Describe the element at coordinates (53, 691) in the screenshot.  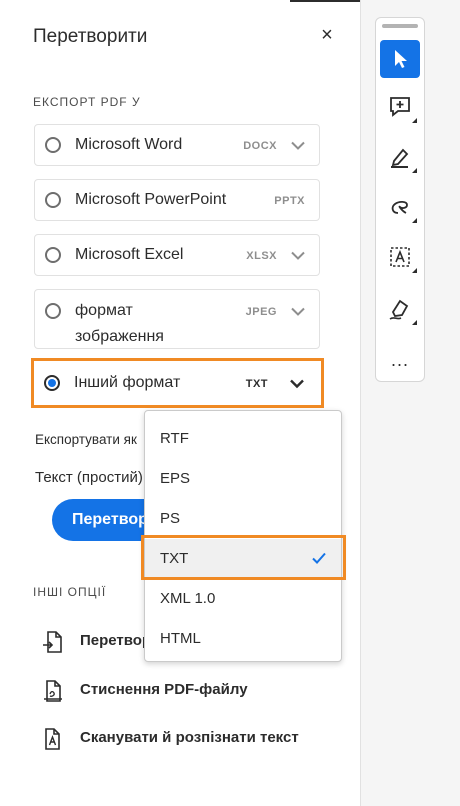
I see `compress-pdf-icon` at that location.